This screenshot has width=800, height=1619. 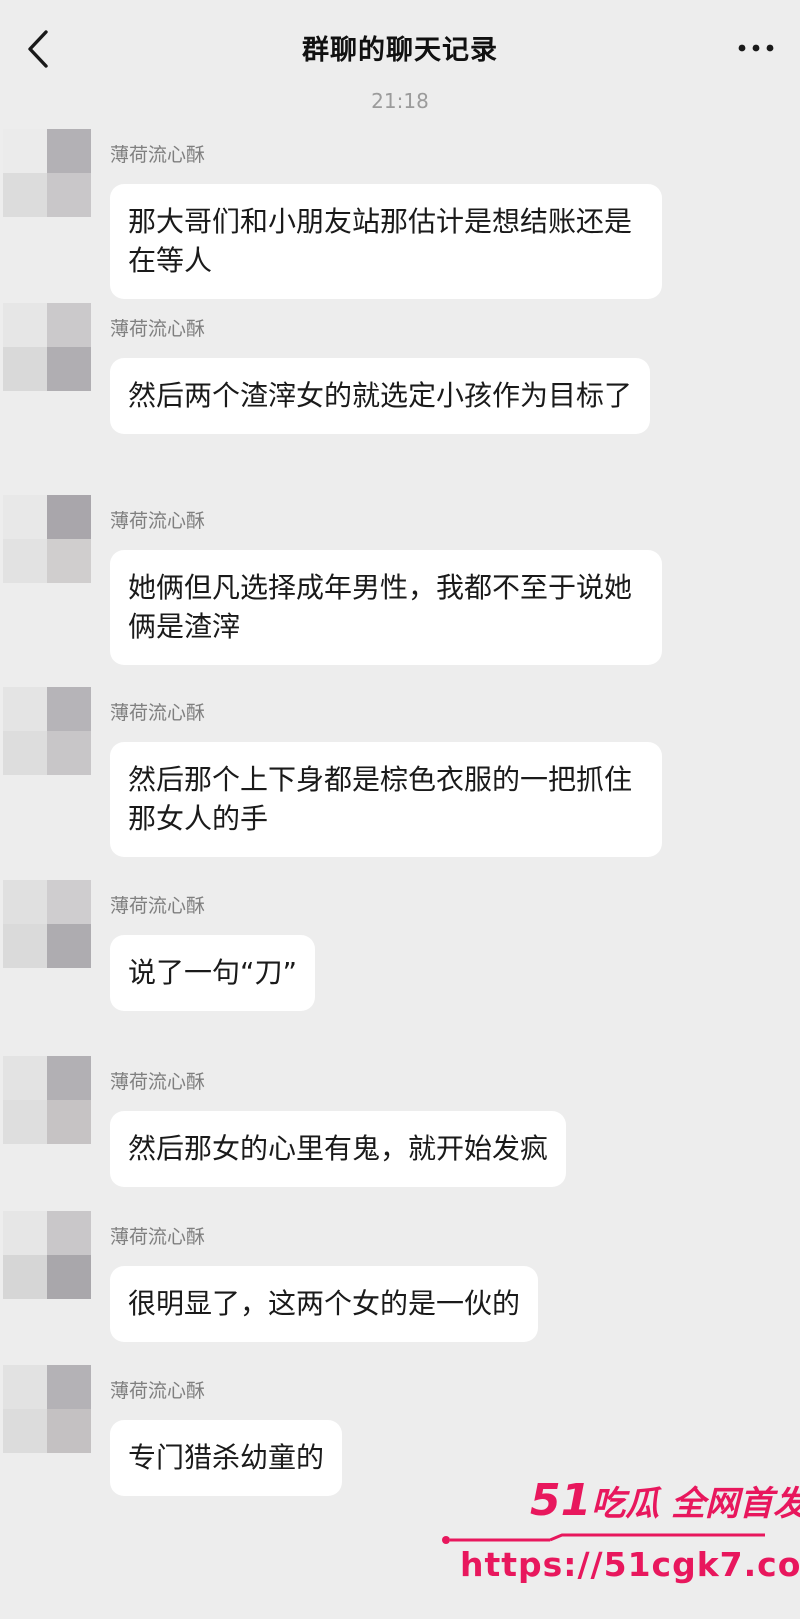 I want to click on message-bubble: 她俩但凡选择成年男性，我都不至于说她俩是渣滓, so click(x=386, y=607).